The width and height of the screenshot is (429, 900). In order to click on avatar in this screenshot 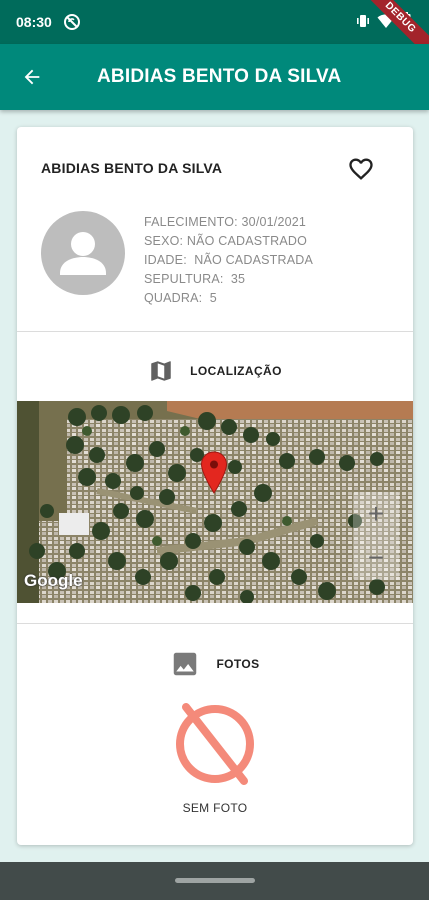, I will do `click(83, 253)`.